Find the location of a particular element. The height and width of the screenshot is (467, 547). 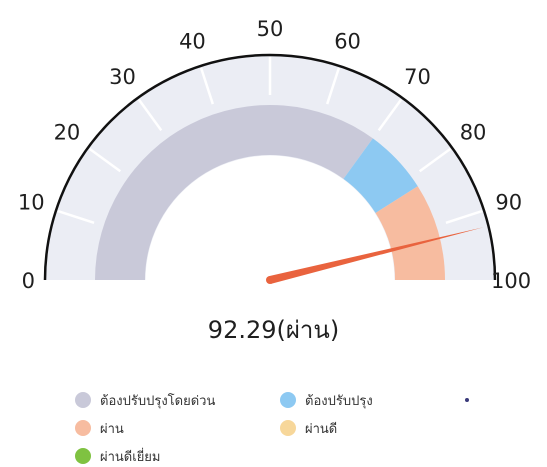

tick-label: 30 is located at coordinates (122, 77).